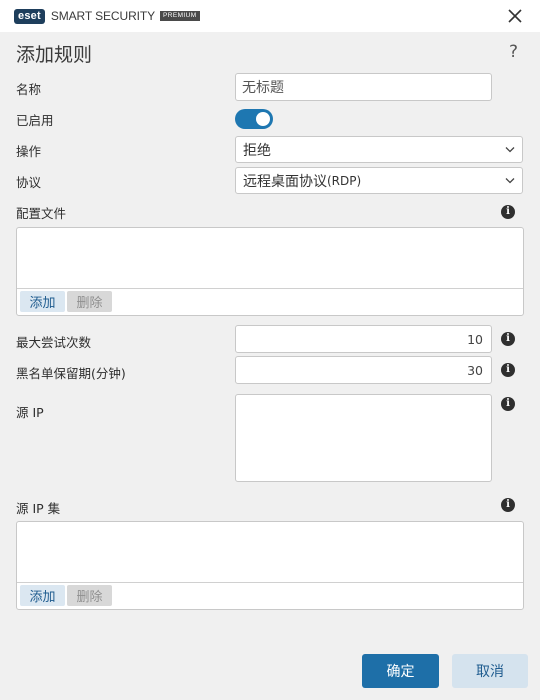  Describe the element at coordinates (344, 180) in the screenshot. I see `protocol-select-suffix: (RDP)` at that location.